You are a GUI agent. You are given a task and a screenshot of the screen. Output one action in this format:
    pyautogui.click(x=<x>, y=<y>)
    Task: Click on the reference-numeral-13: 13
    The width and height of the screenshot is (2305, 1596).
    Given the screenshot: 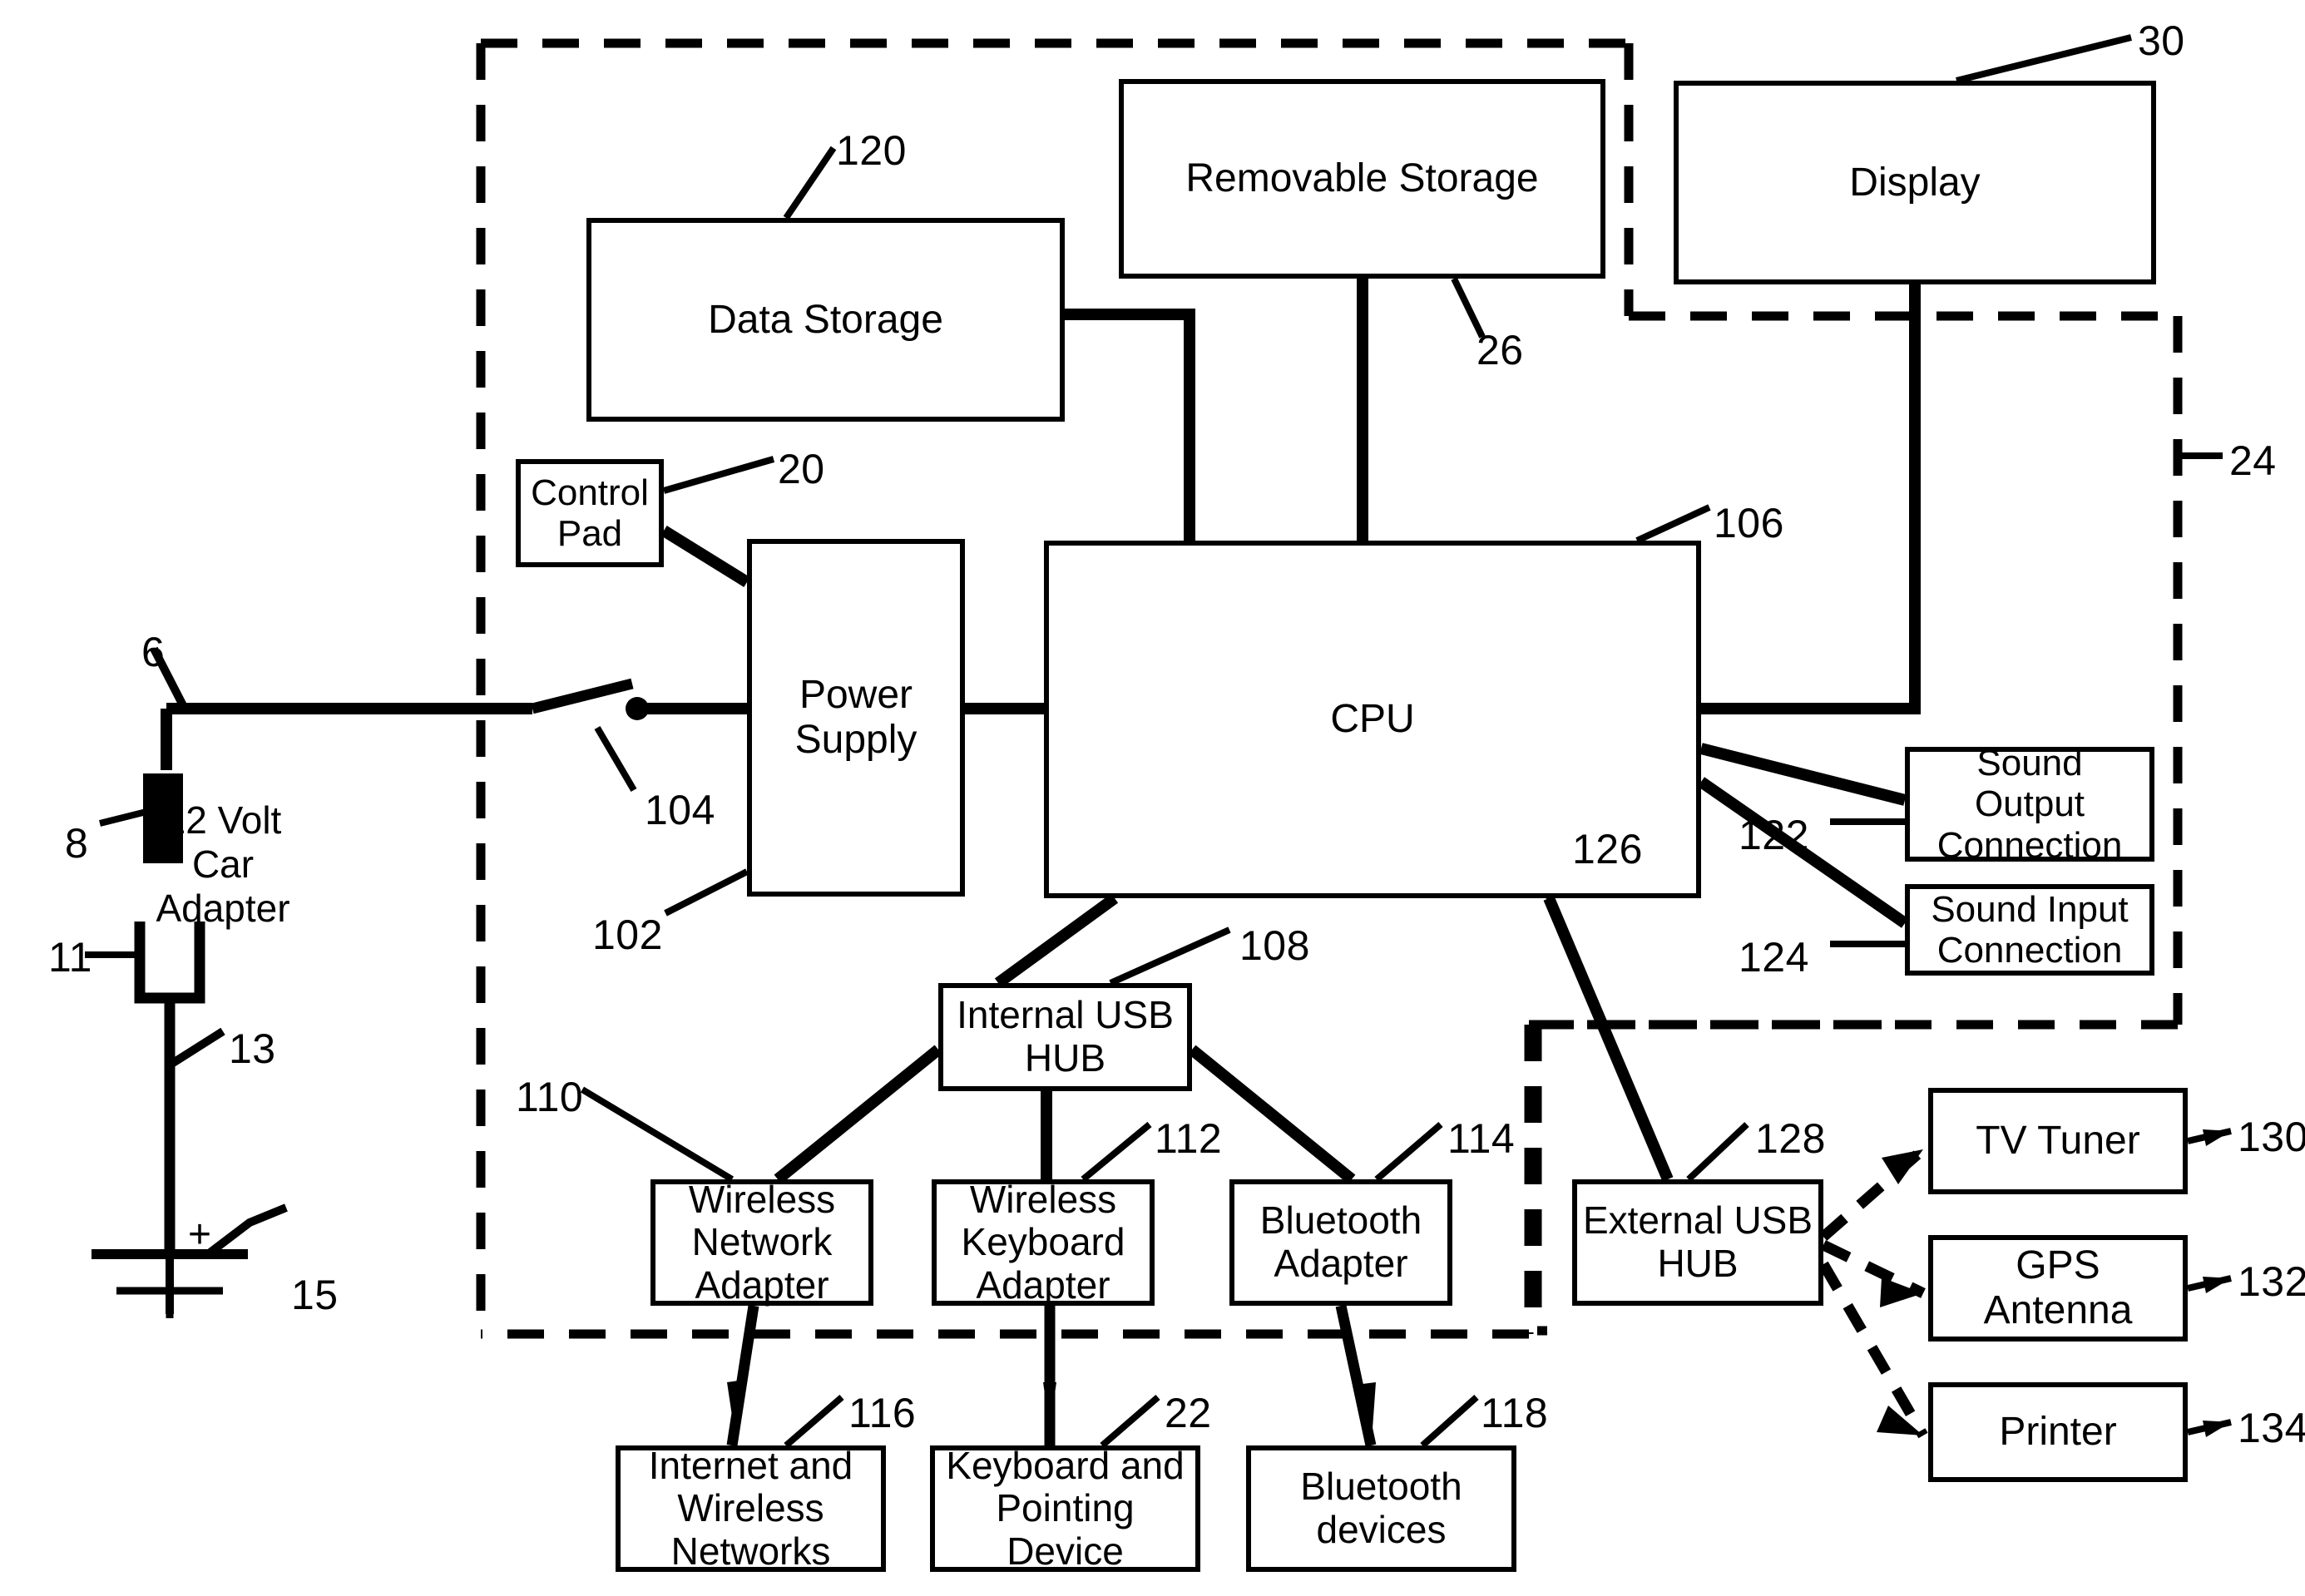 What is the action you would take?
    pyautogui.click(x=252, y=1048)
    